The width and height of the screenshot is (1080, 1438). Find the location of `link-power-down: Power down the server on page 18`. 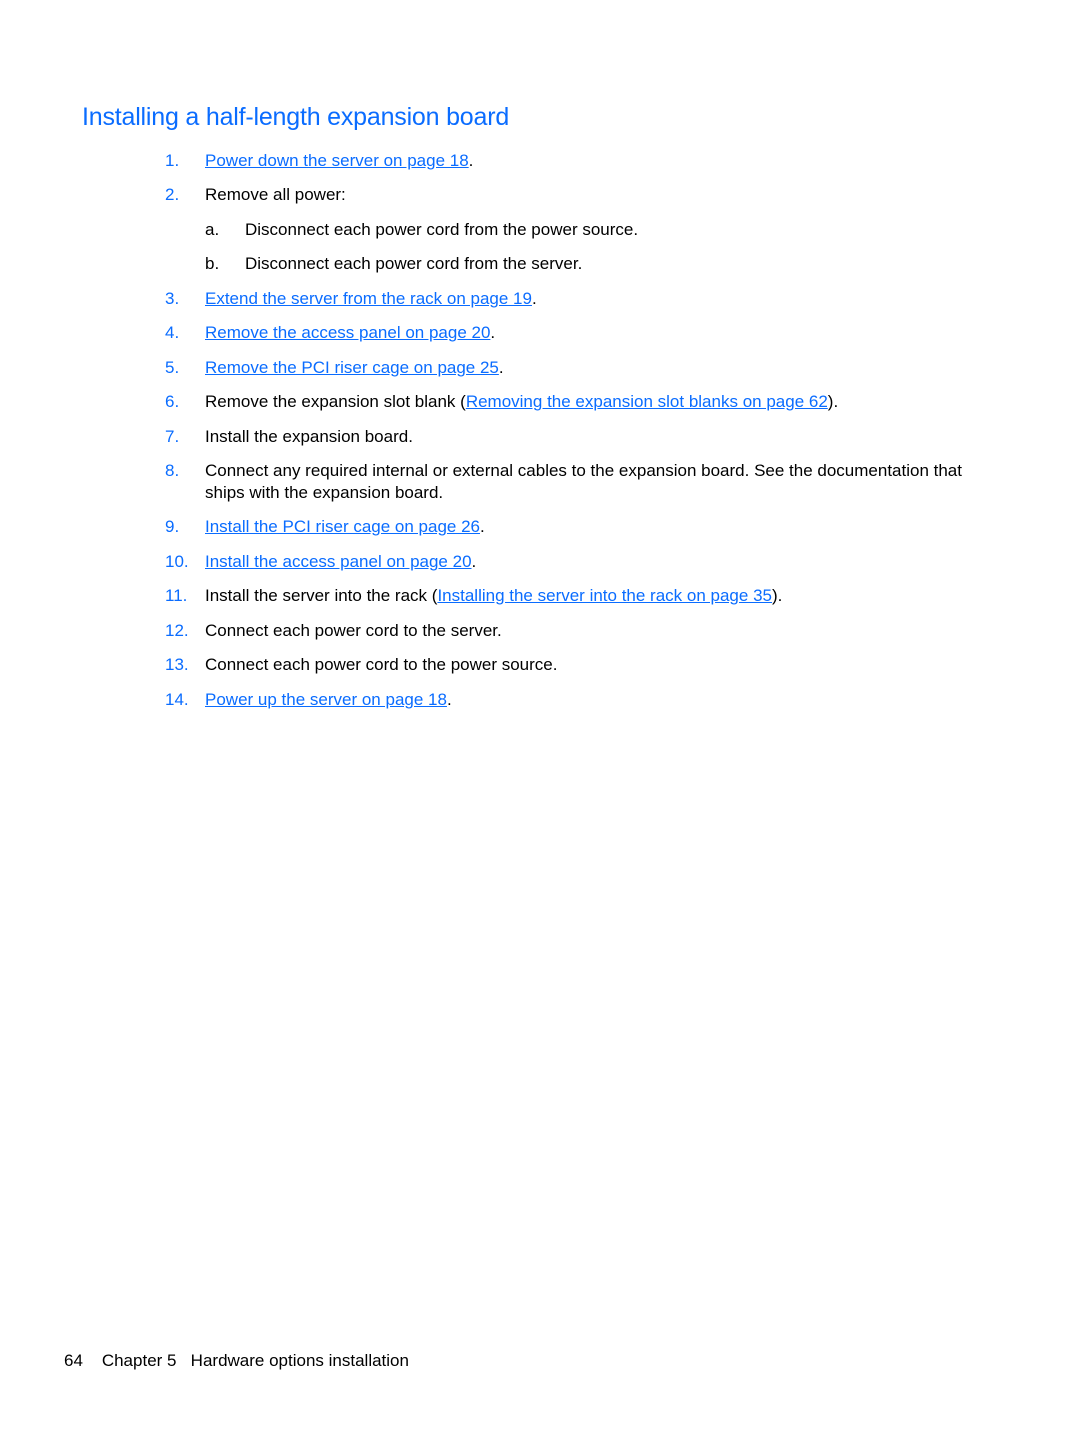

link-power-down: Power down the server on page 18 is located at coordinates (337, 160).